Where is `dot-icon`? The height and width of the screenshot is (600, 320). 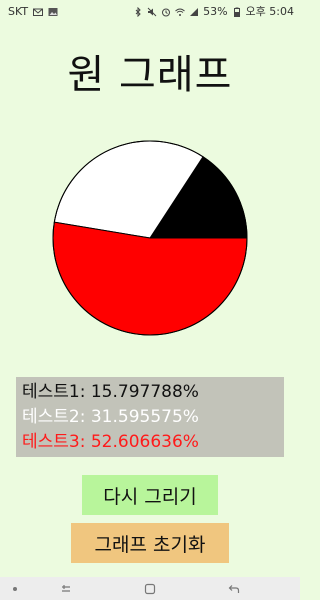
dot-icon is located at coordinates (15, 589).